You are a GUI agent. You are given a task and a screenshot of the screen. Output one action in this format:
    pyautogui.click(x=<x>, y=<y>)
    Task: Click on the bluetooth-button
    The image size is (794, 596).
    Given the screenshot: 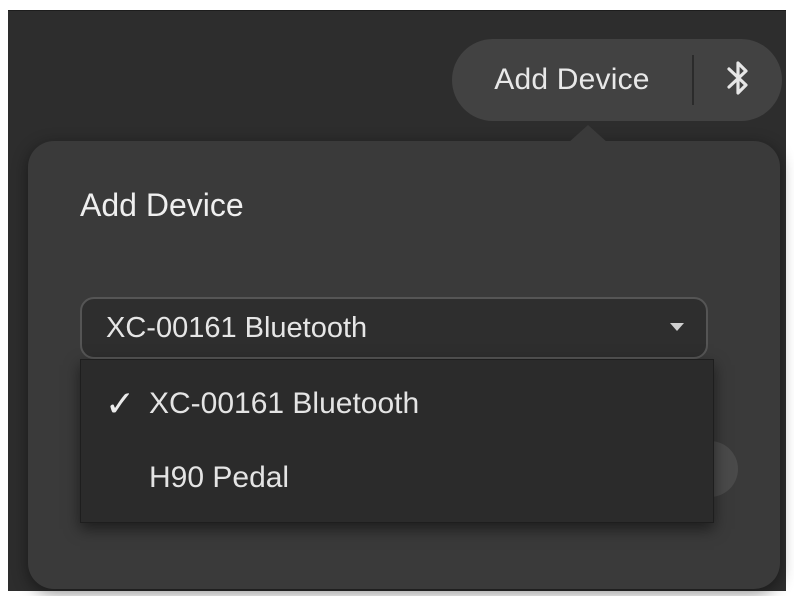 What is the action you would take?
    pyautogui.click(x=738, y=80)
    